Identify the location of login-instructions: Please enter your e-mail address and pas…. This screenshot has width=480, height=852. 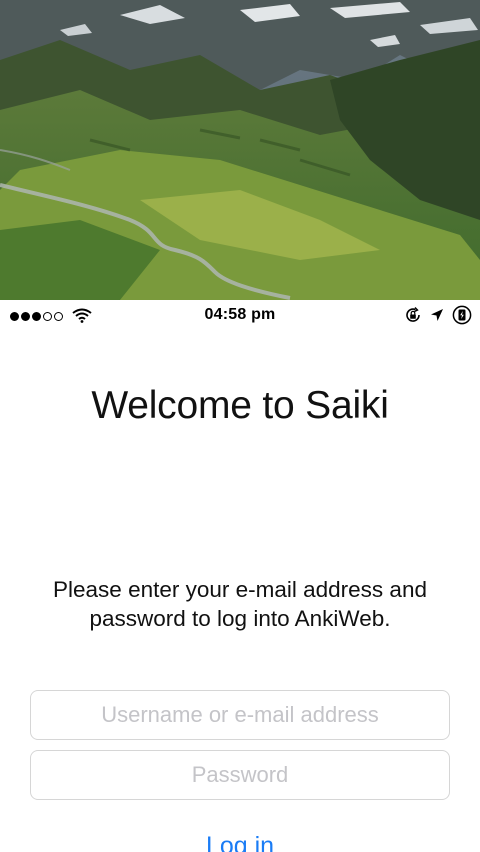
(240, 604).